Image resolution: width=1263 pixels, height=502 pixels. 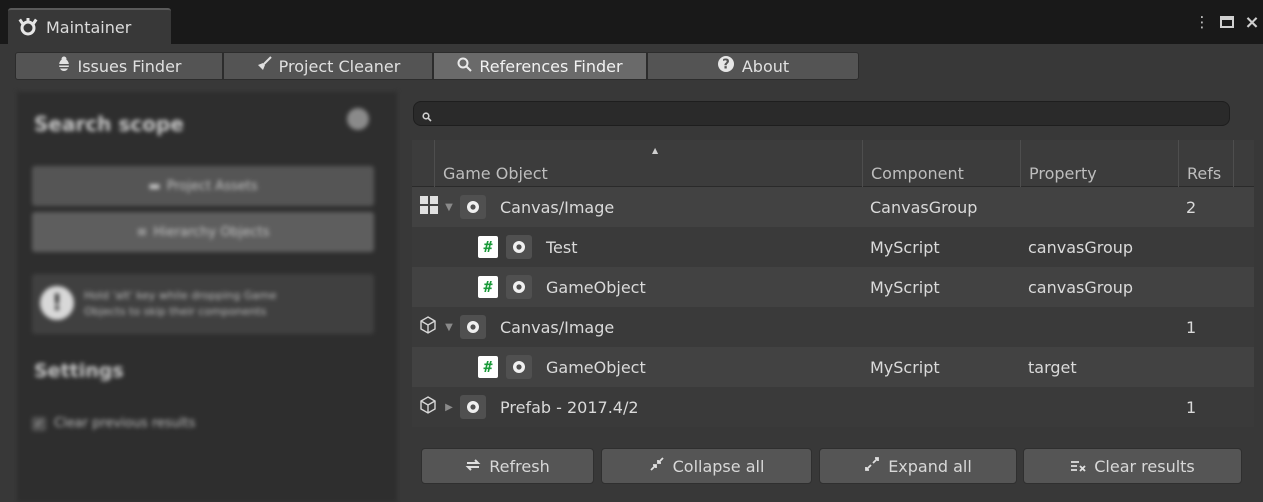 I want to click on column-header-component: Component, so click(x=941, y=163).